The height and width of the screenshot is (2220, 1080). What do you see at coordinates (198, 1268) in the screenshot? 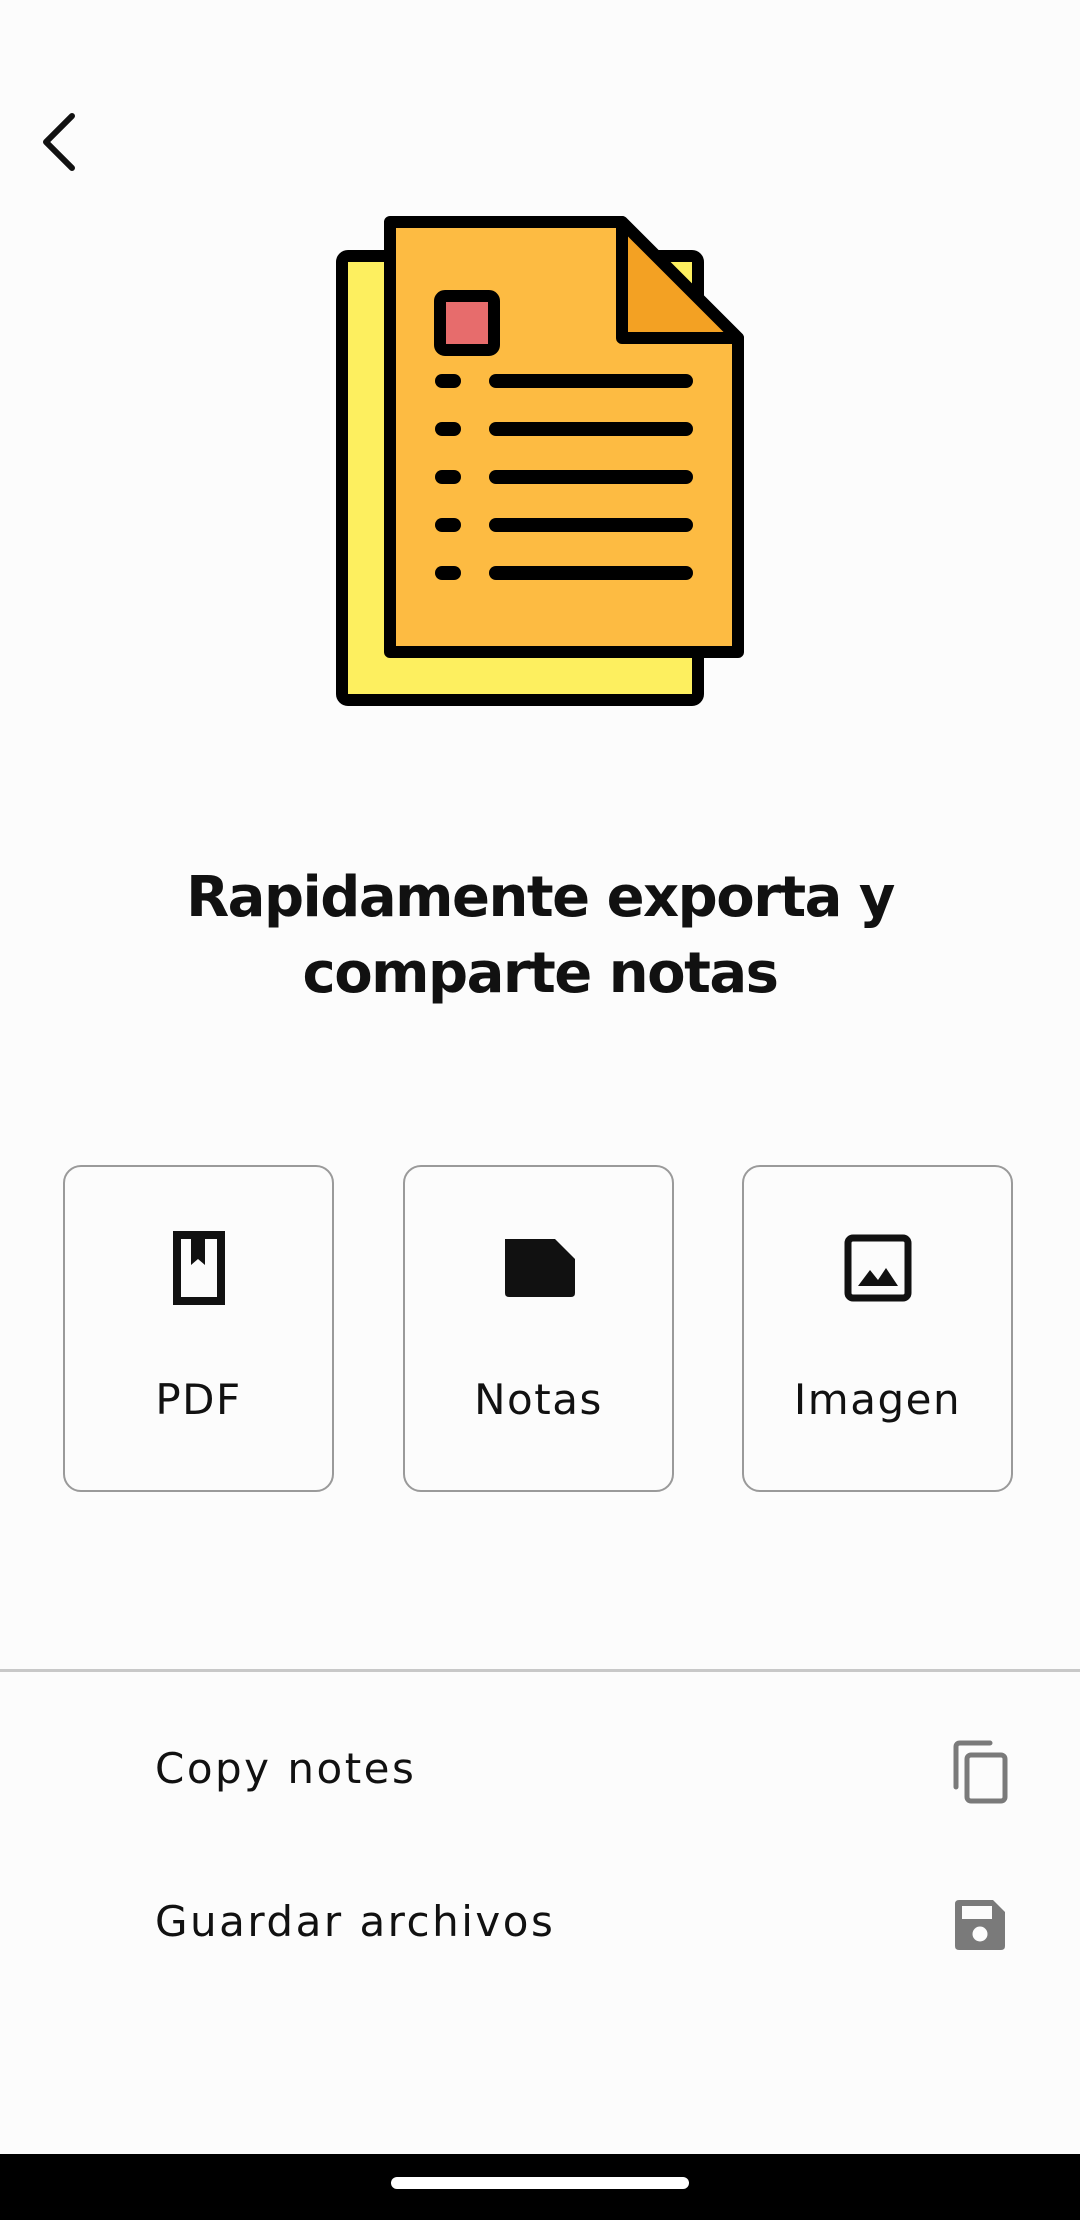
I see `book-icon` at bounding box center [198, 1268].